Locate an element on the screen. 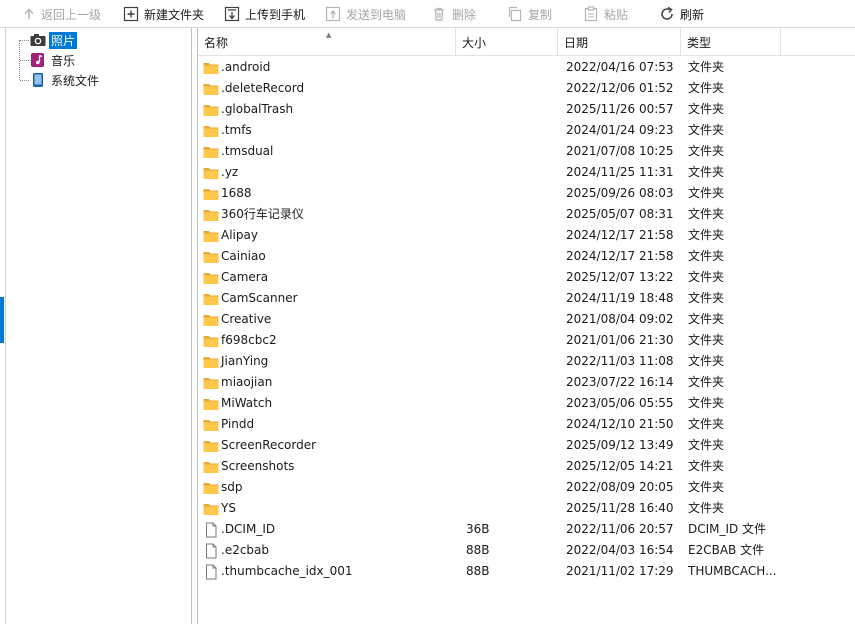 The width and height of the screenshot is (855, 624). send-icon is located at coordinates (333, 14).